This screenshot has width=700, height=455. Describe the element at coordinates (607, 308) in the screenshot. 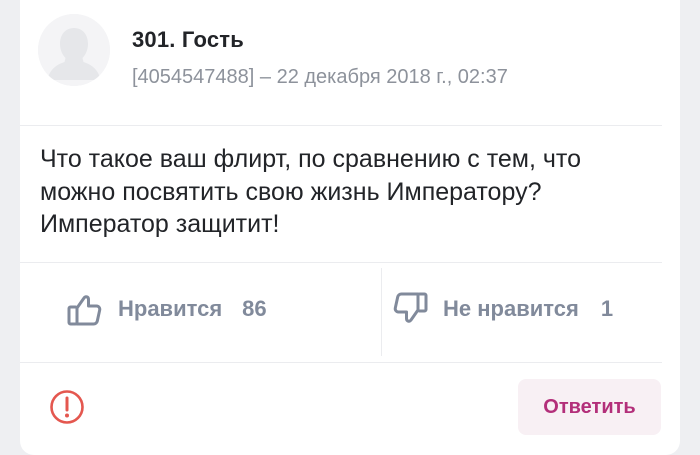

I see `dislike-count: 1` at that location.